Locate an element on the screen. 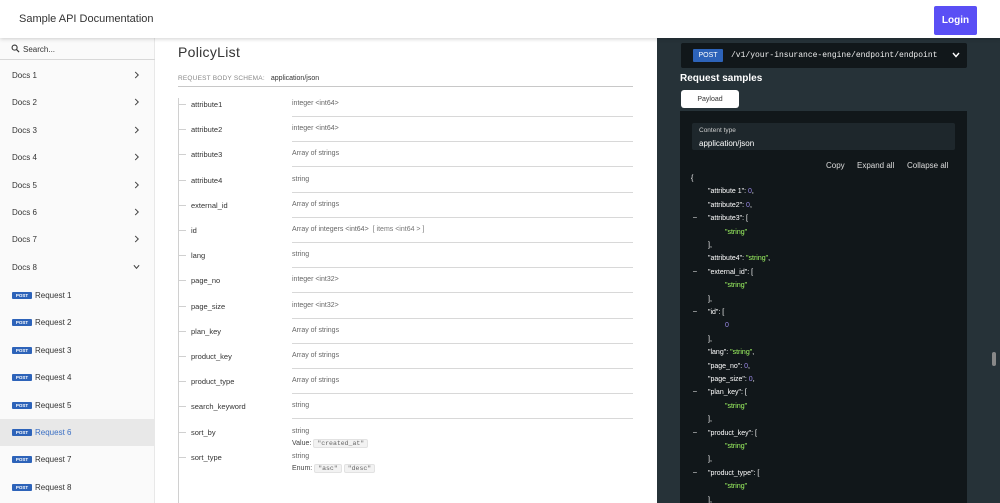 The width and height of the screenshot is (1000, 503). sidebar-item-label: Docs 7 is located at coordinates (24, 240).